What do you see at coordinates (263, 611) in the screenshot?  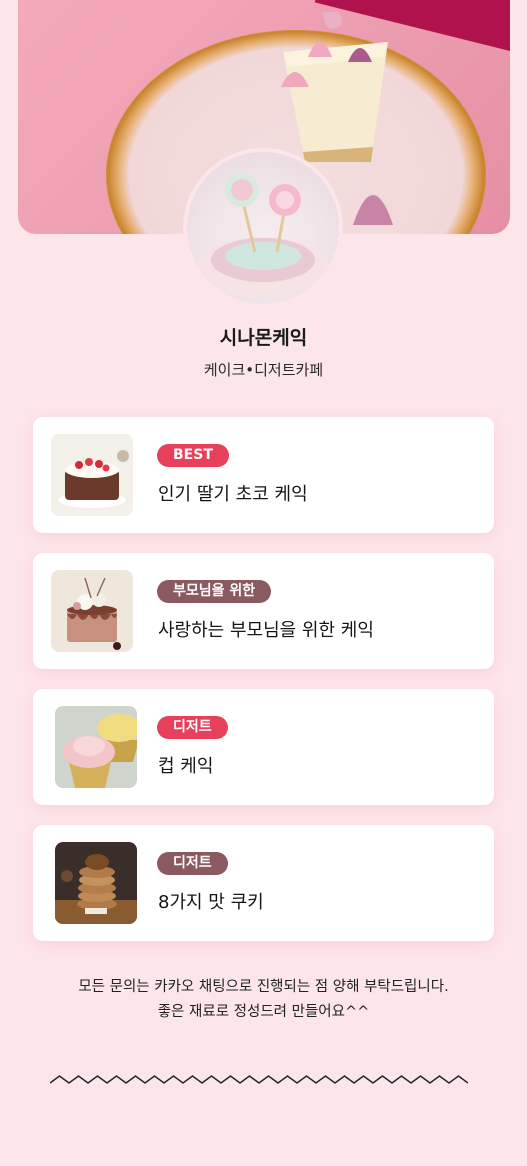 I see `product-card-parents-cake: 부모님을 위한 사랑하는 부모님을 위한 케익` at bounding box center [263, 611].